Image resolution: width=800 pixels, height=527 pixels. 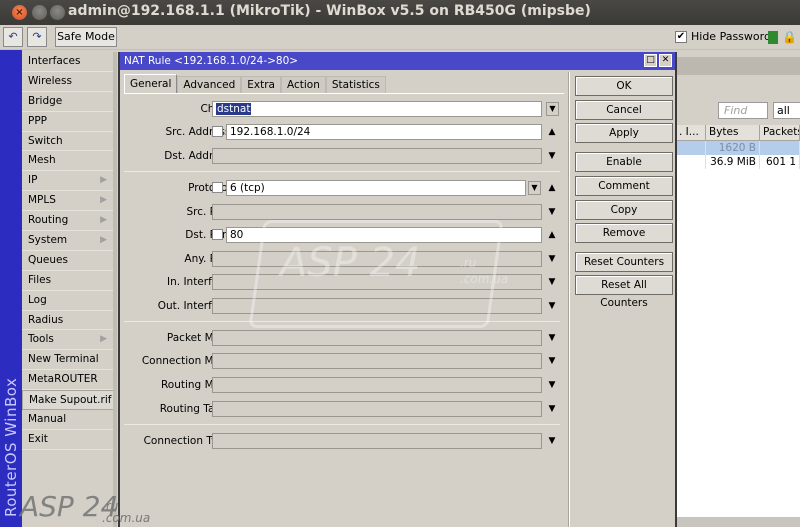 What do you see at coordinates (69, 340) in the screenshot?
I see `sidebar-item-tools: Tools ▶` at bounding box center [69, 340].